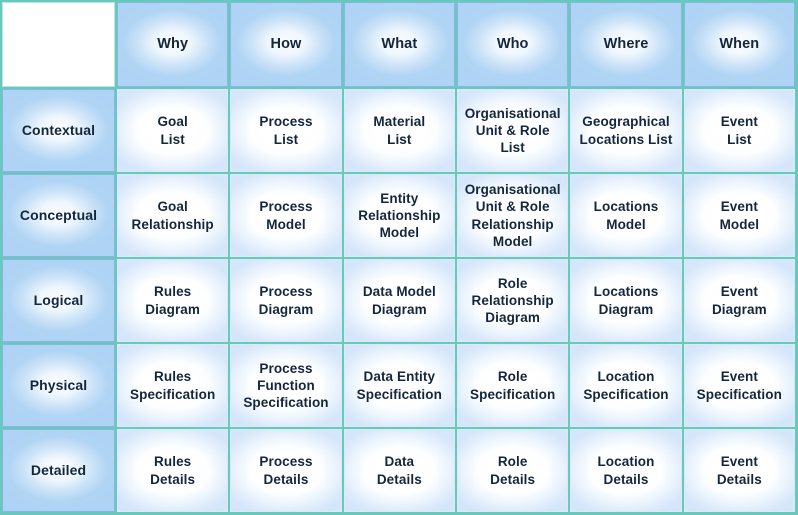 This screenshot has height=515, width=798. I want to click on matrix-cell: Data Details, so click(399, 470).